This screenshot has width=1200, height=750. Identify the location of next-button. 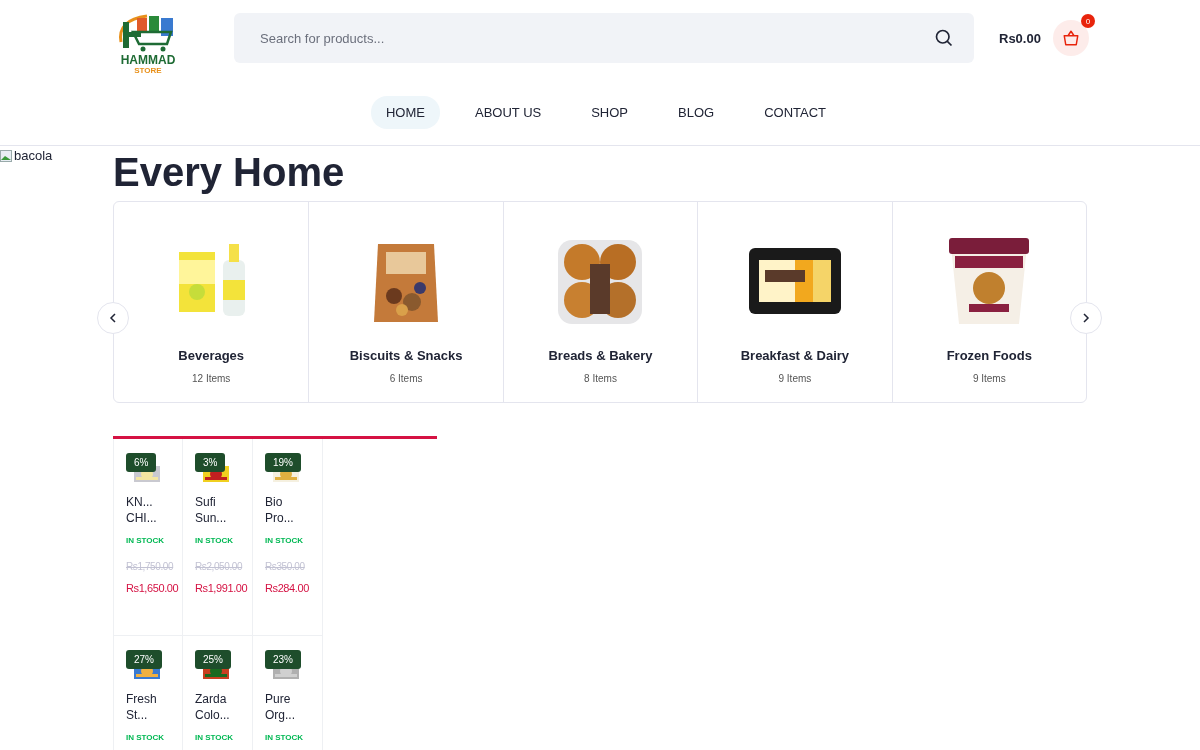
(1086, 318).